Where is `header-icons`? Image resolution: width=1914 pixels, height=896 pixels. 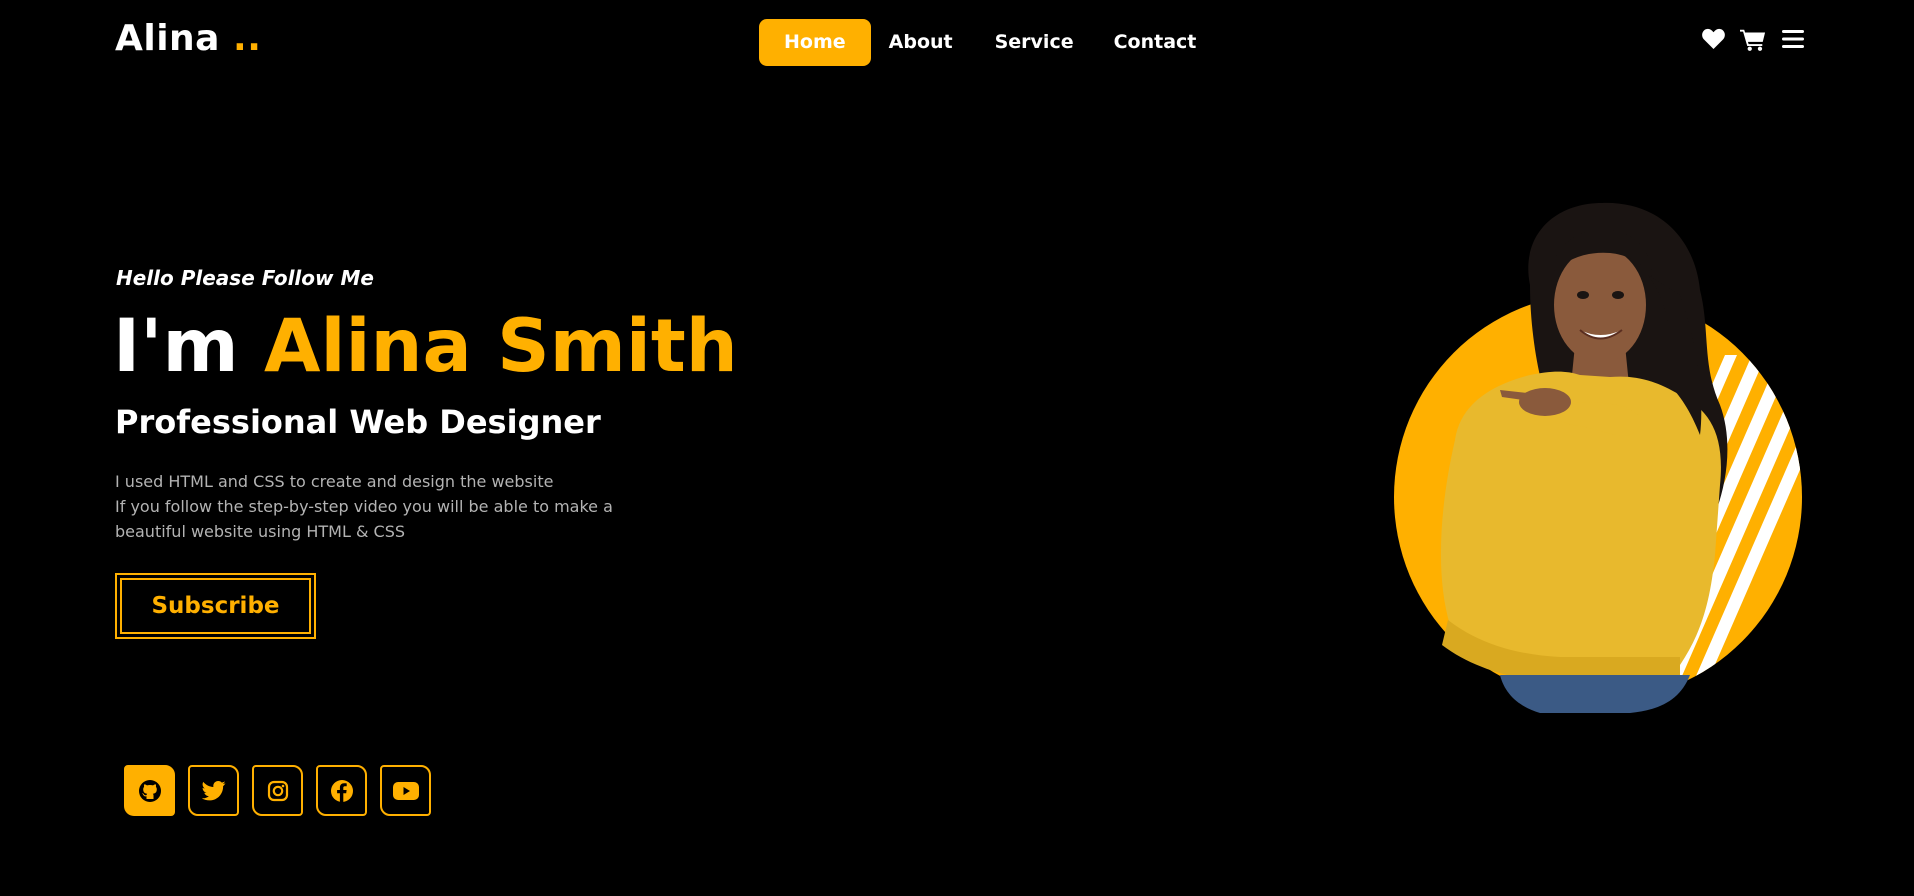
header-icons is located at coordinates (1753, 39).